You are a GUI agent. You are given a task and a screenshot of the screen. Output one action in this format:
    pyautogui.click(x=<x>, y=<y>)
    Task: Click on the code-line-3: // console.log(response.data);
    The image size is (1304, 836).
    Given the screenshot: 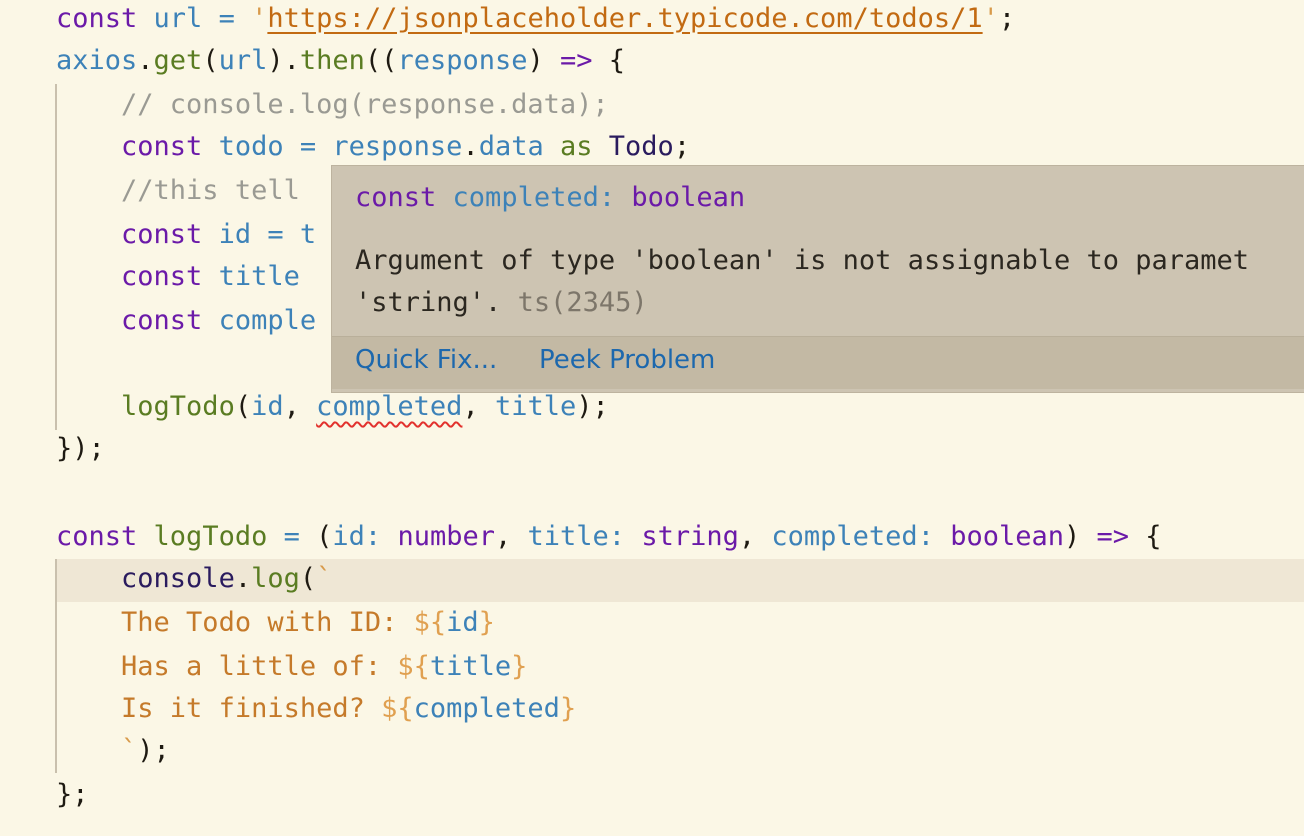 What is the action you would take?
    pyautogui.click(x=332, y=105)
    